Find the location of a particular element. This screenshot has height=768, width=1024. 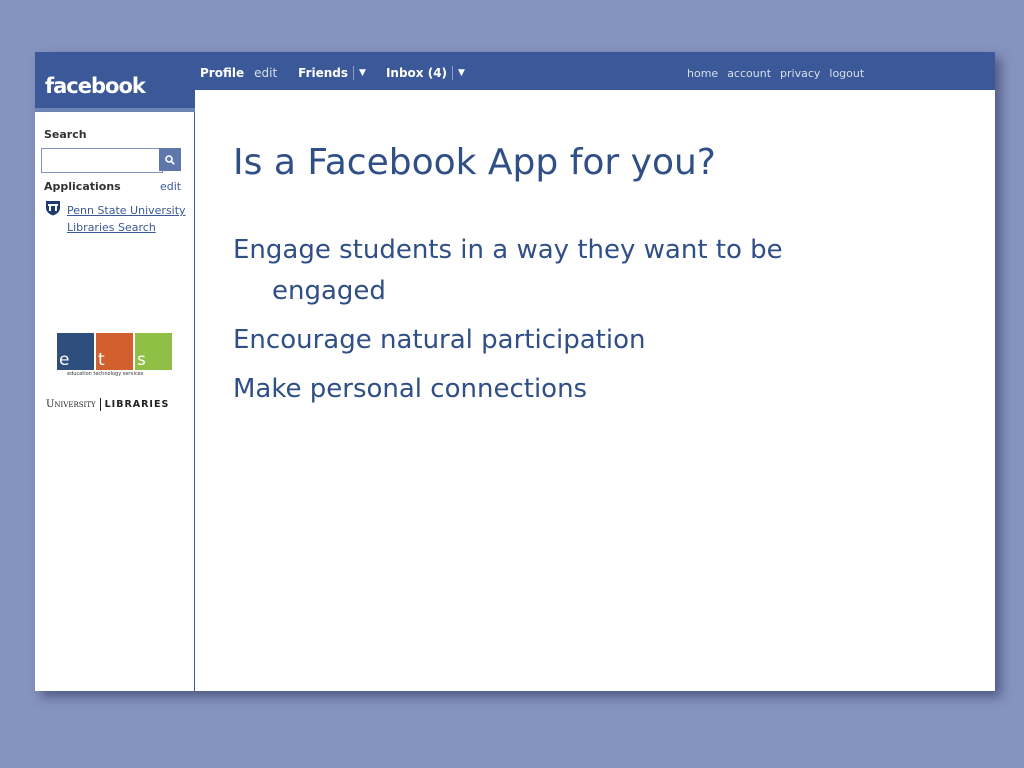

home-link: home is located at coordinates (702, 73).